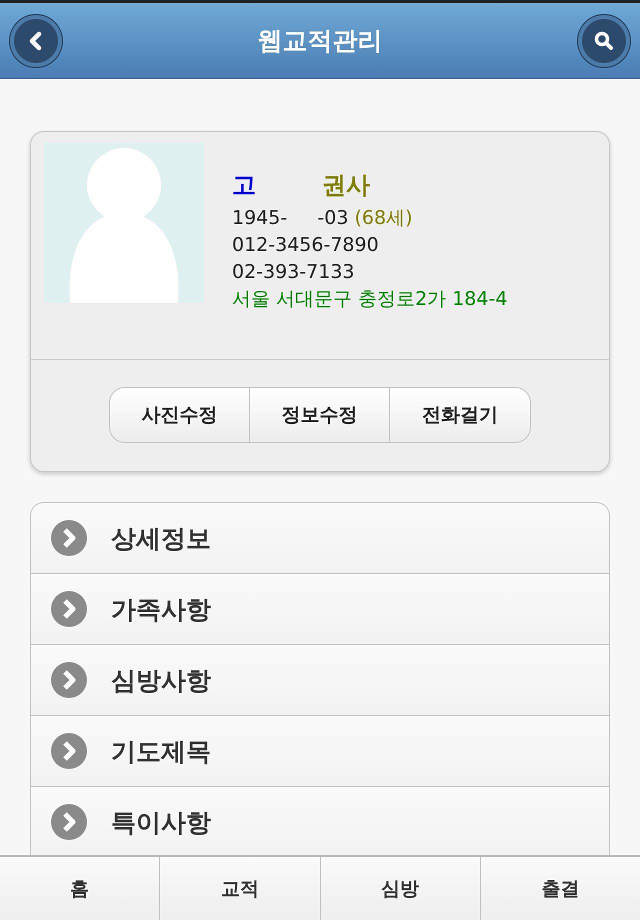 Image resolution: width=640 pixels, height=920 pixels. Describe the element at coordinates (400, 888) in the screenshot. I see `nav-tab: 심방` at that location.